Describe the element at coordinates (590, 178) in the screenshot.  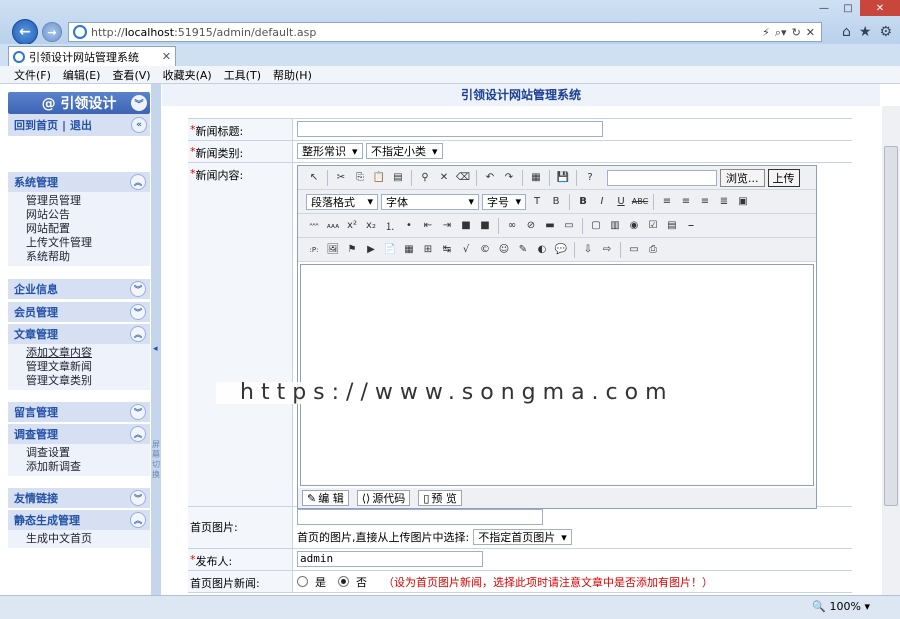
I see `help-icon: ?` at that location.